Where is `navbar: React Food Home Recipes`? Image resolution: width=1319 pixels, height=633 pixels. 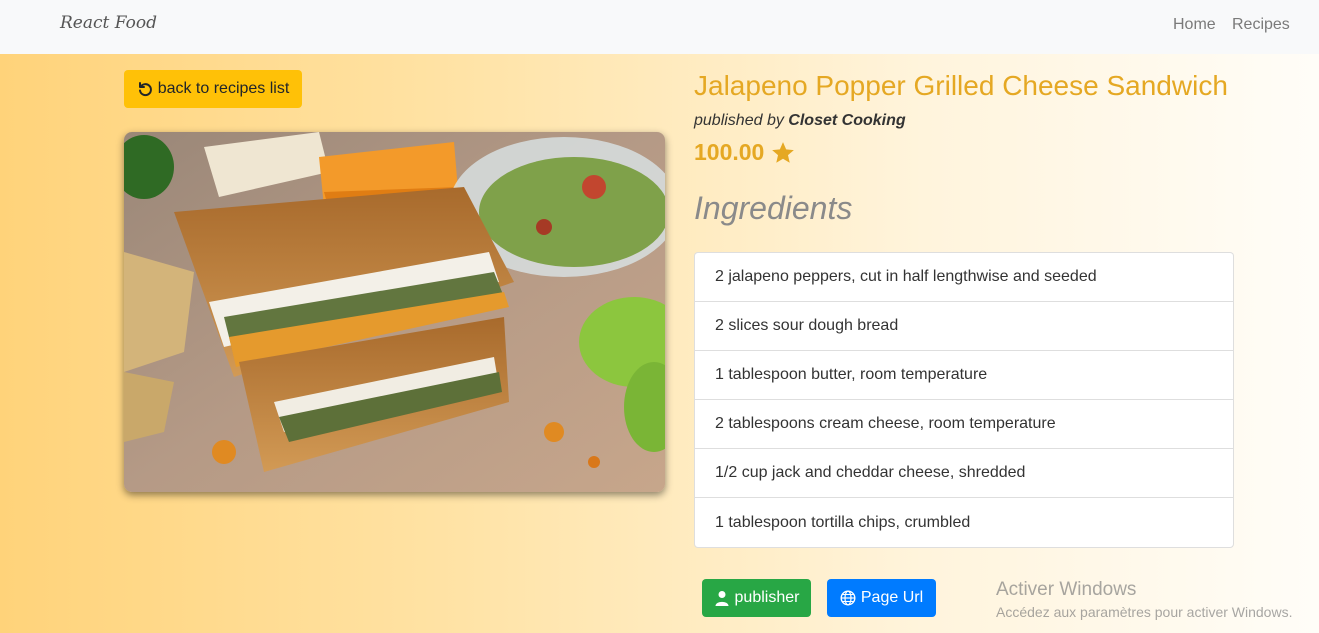
navbar: React Food Home Recipes is located at coordinates (659, 27).